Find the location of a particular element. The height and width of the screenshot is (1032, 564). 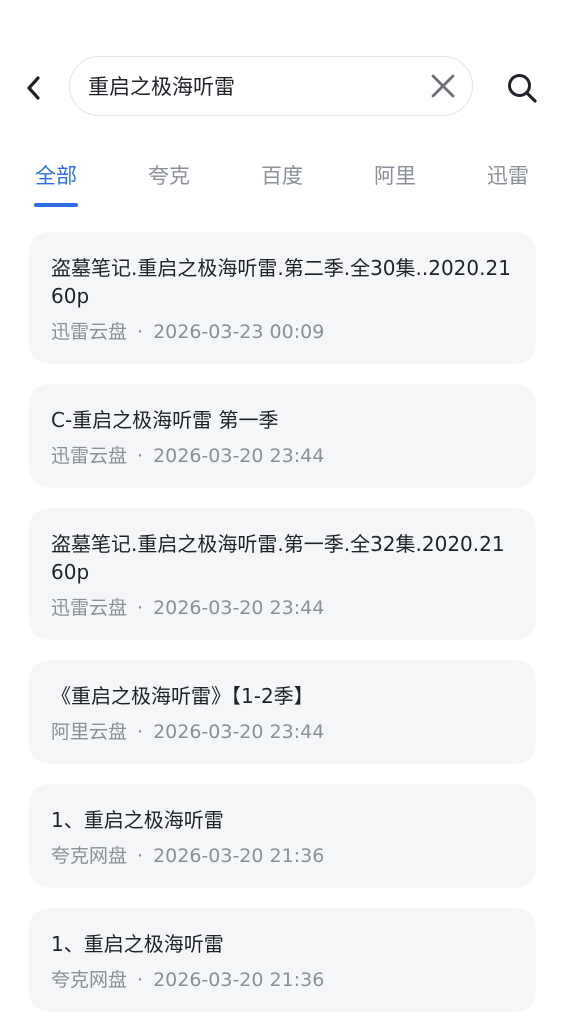

tab-aliyun: 阿里 is located at coordinates (395, 184).